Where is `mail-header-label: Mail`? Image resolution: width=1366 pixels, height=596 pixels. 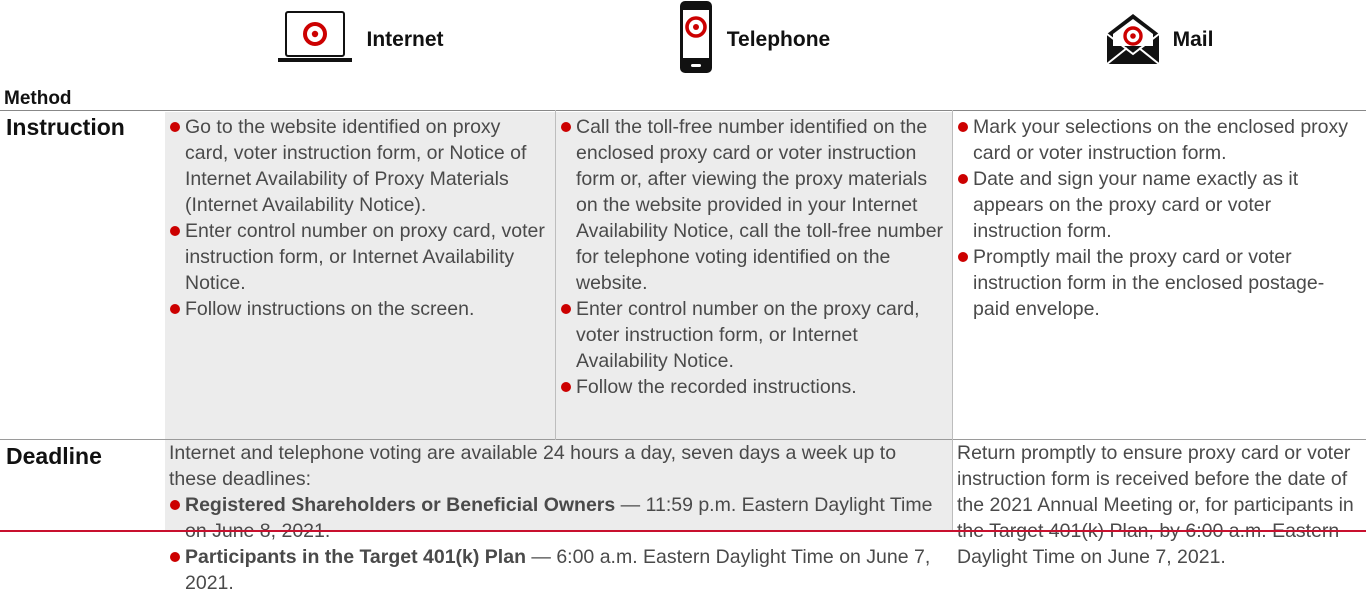
mail-header-label: Mail is located at coordinates (1193, 39).